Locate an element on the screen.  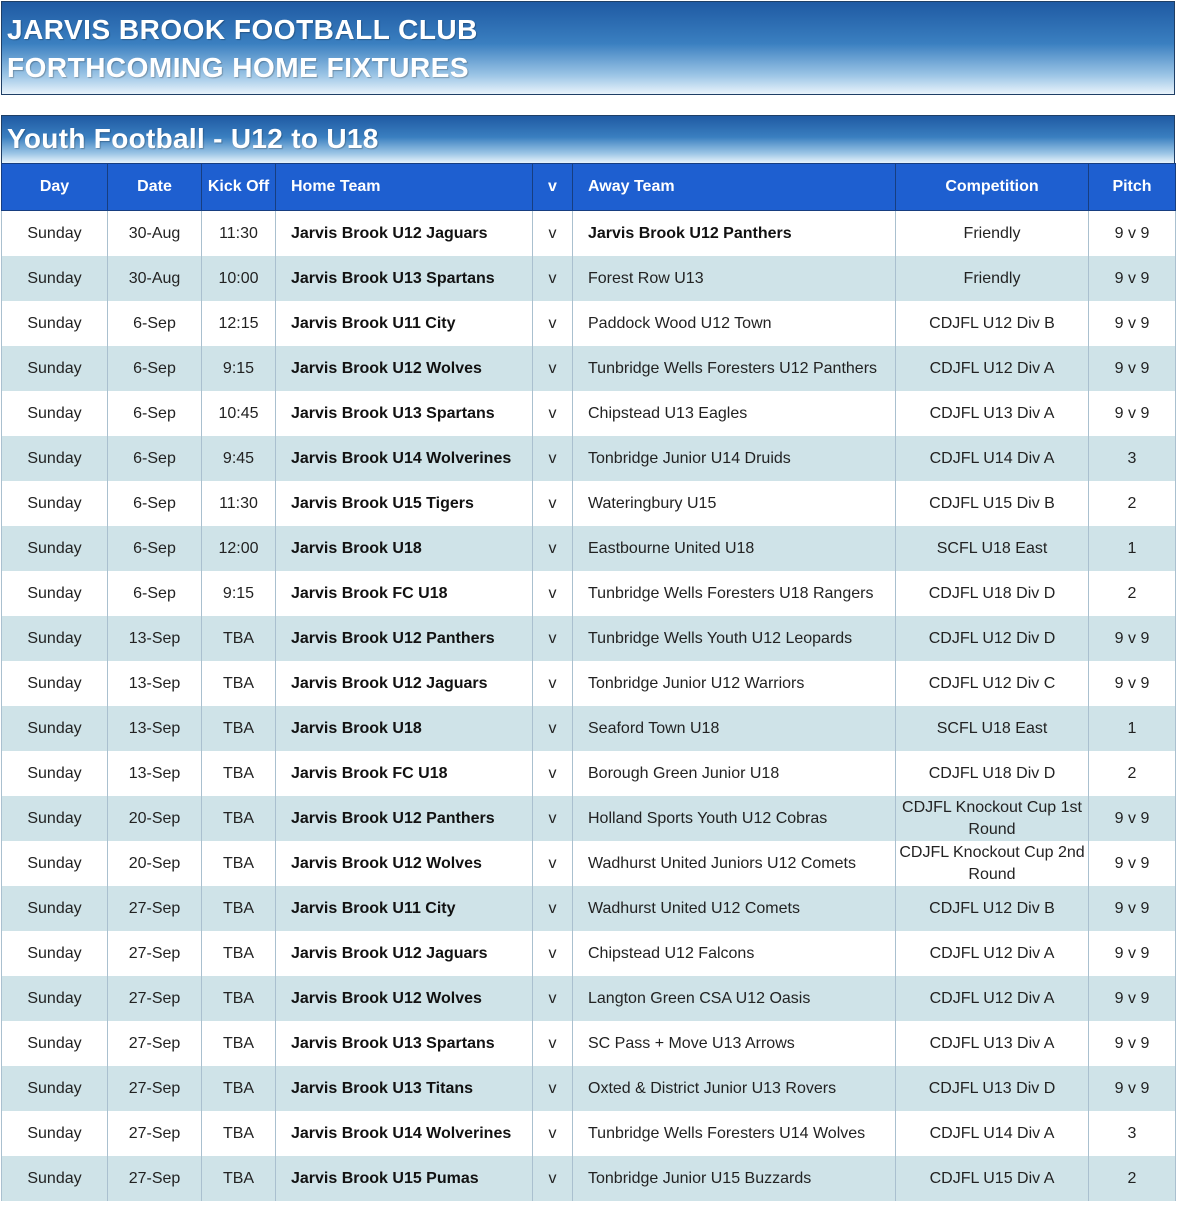
cell-competition: SCFL U18 East is located at coordinates (992, 728).